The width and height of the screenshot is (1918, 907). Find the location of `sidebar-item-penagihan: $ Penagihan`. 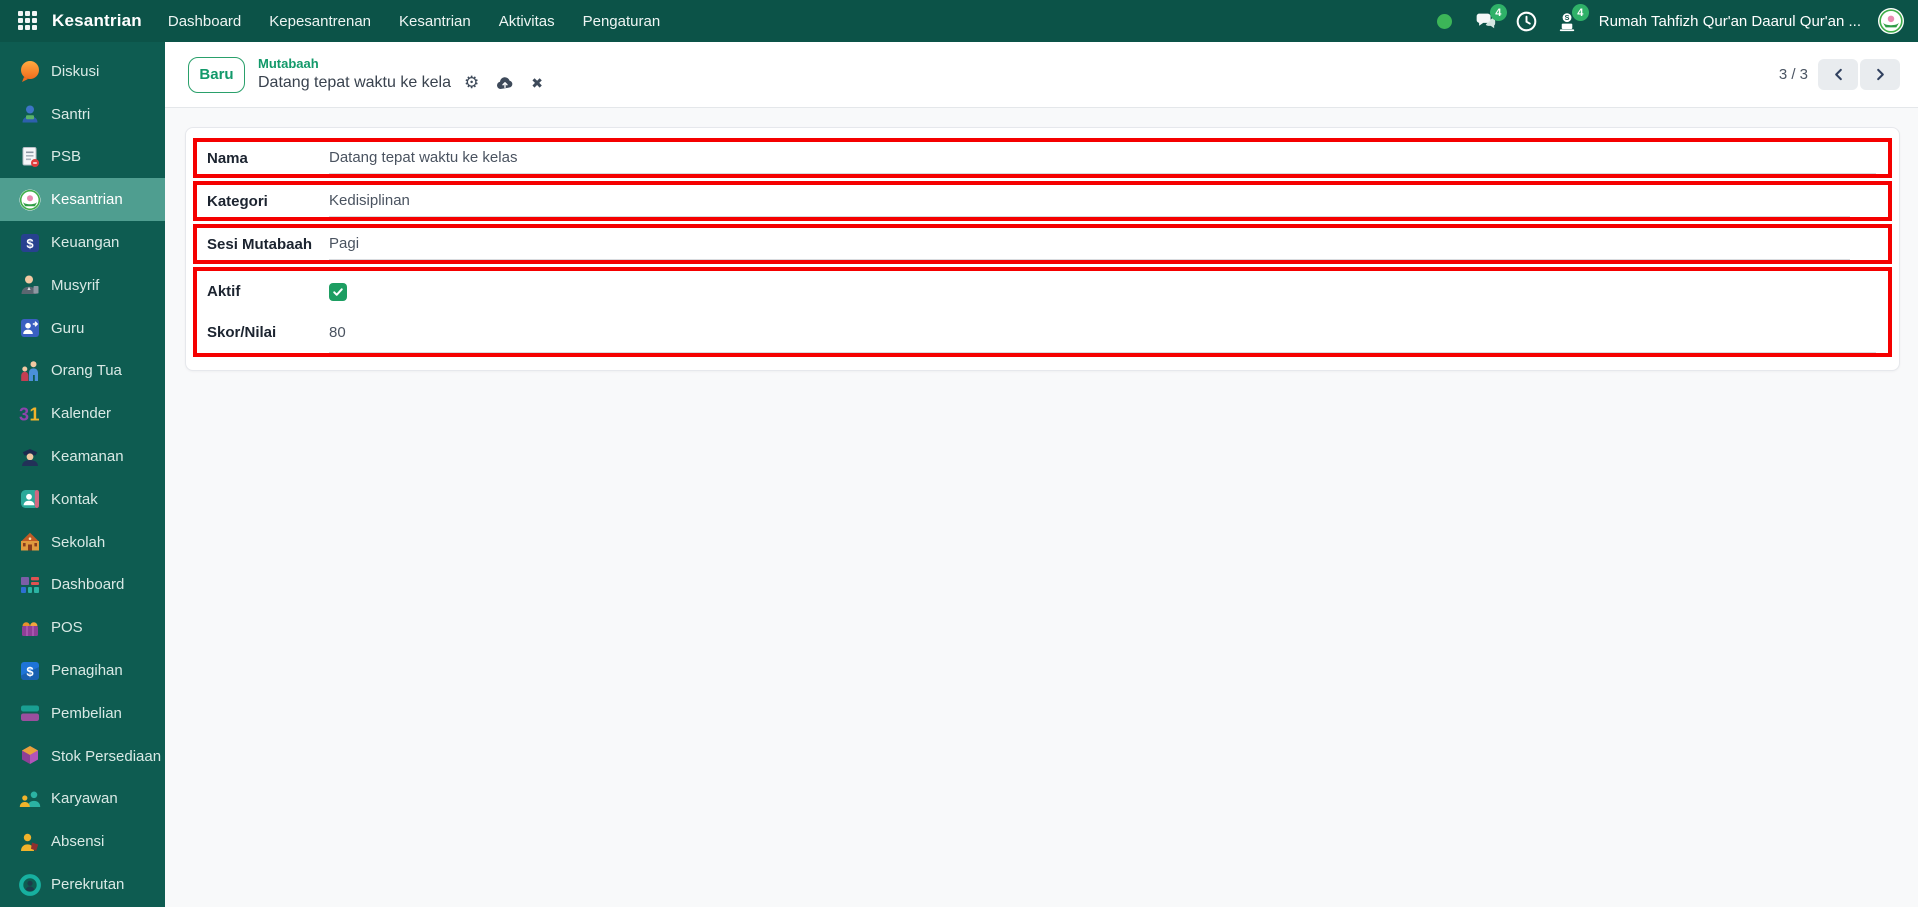

sidebar-item-penagihan: $ Penagihan is located at coordinates (82, 670).